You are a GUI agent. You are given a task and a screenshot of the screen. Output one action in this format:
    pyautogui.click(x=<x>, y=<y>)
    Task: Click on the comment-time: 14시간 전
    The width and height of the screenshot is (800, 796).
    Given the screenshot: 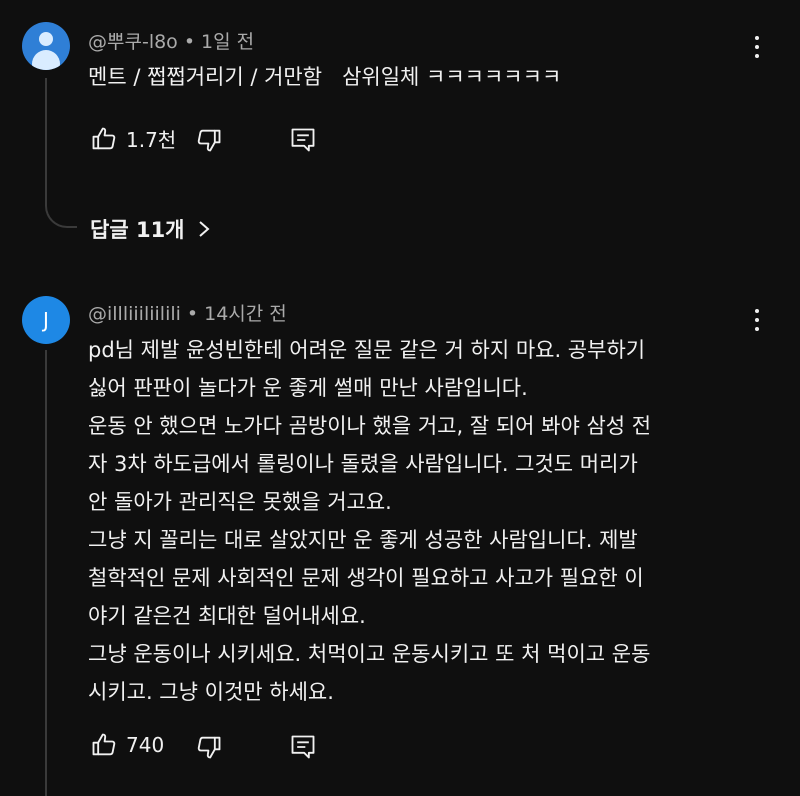 What is the action you would take?
    pyautogui.click(x=245, y=314)
    